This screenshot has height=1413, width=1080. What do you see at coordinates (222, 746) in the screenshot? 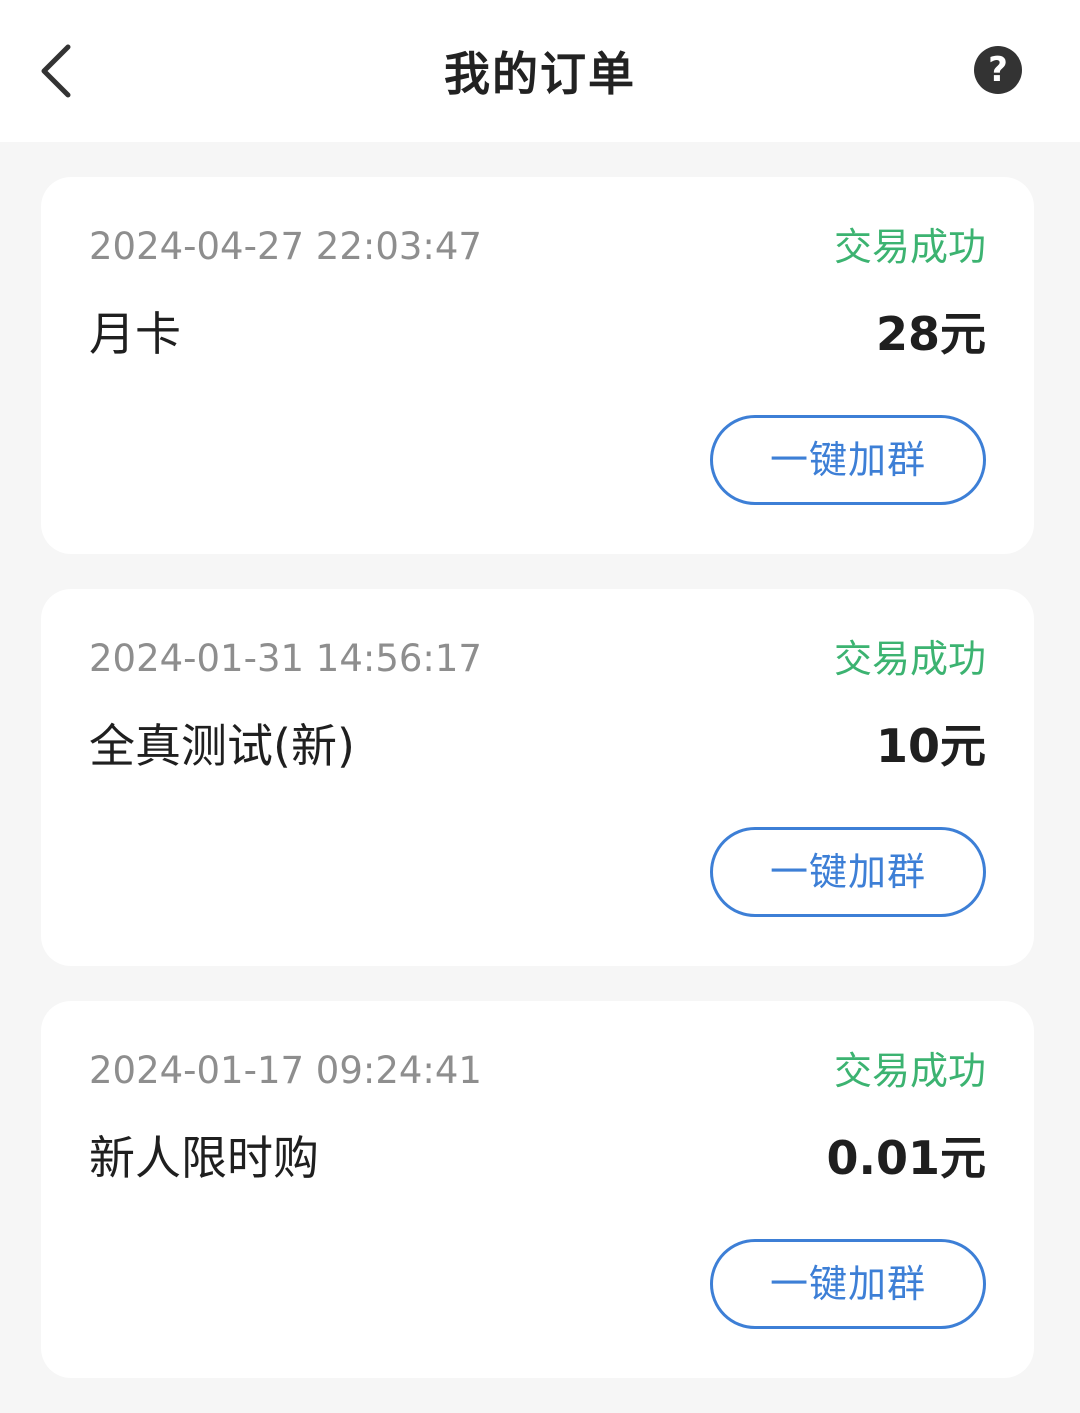
I see `order-name: 全真测试(新)` at bounding box center [222, 746].